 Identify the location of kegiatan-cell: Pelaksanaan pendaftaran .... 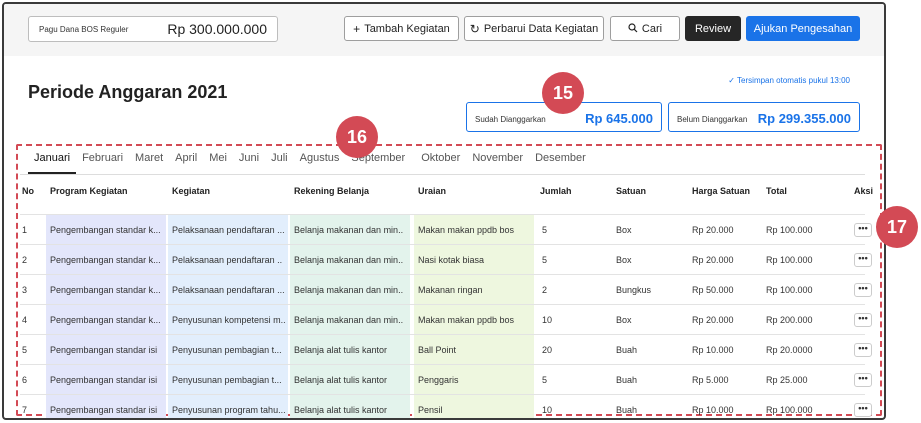
(228, 230).